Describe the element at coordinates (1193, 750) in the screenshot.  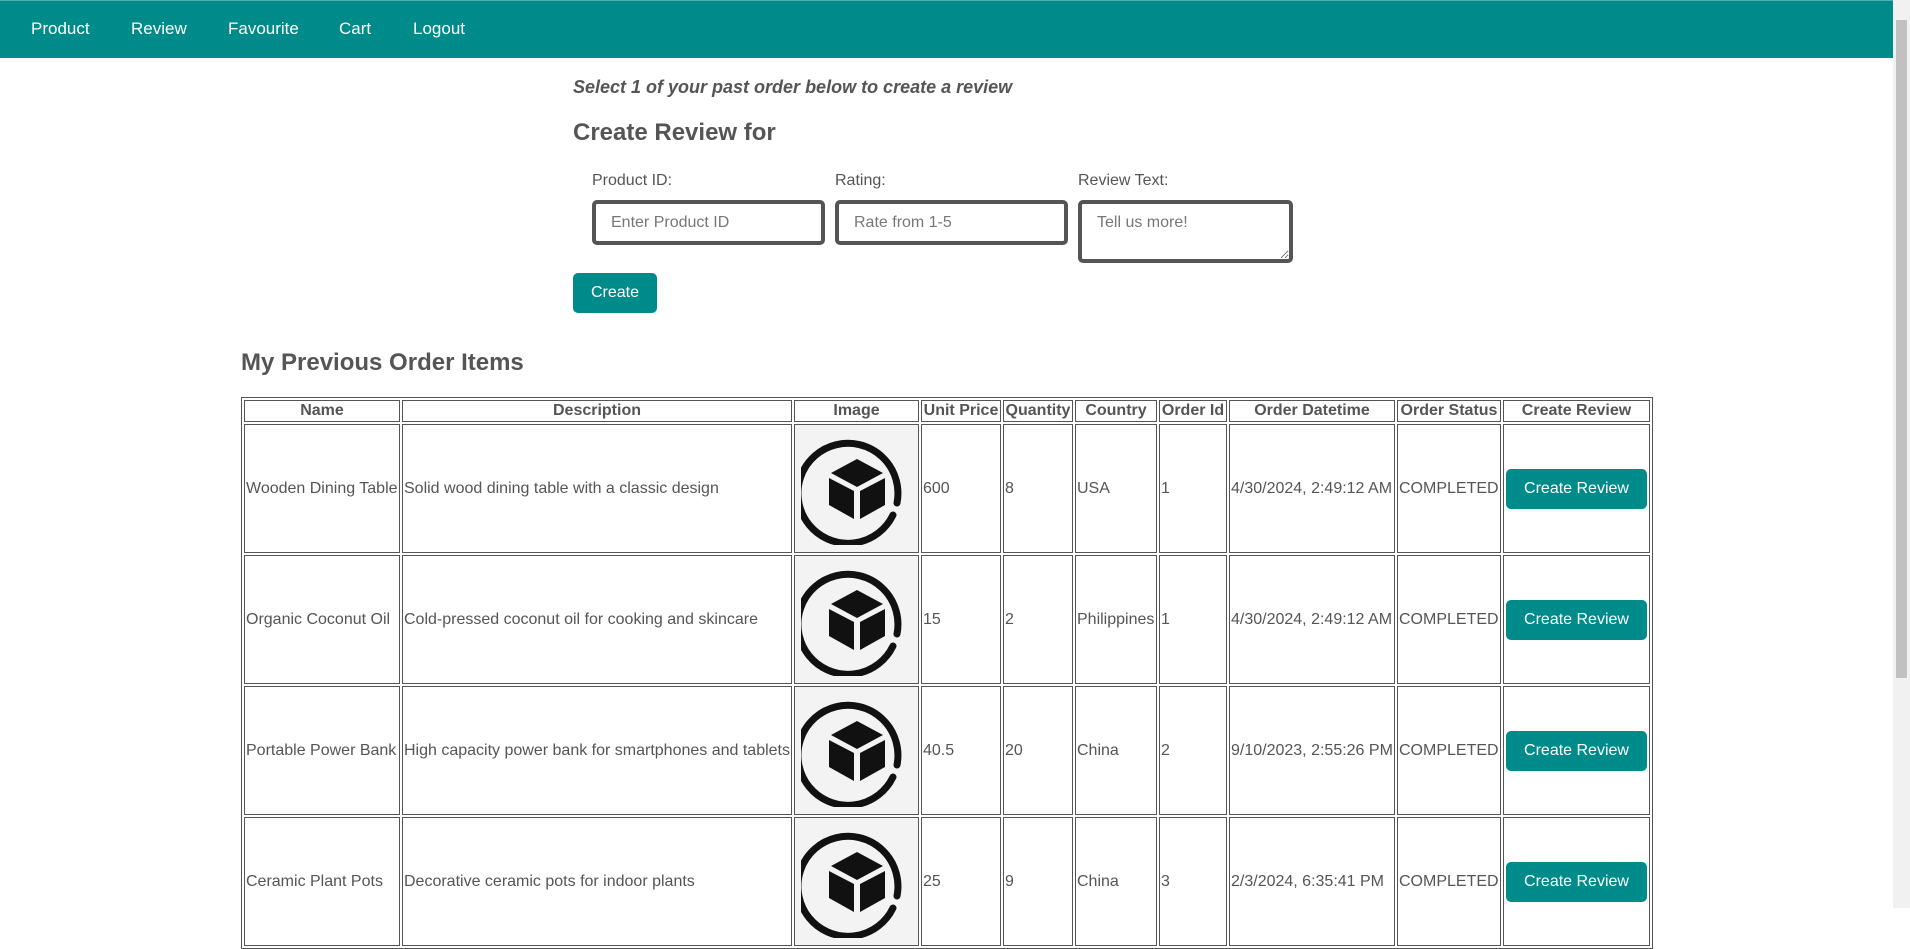
I see `cell-order-id: 2` at that location.